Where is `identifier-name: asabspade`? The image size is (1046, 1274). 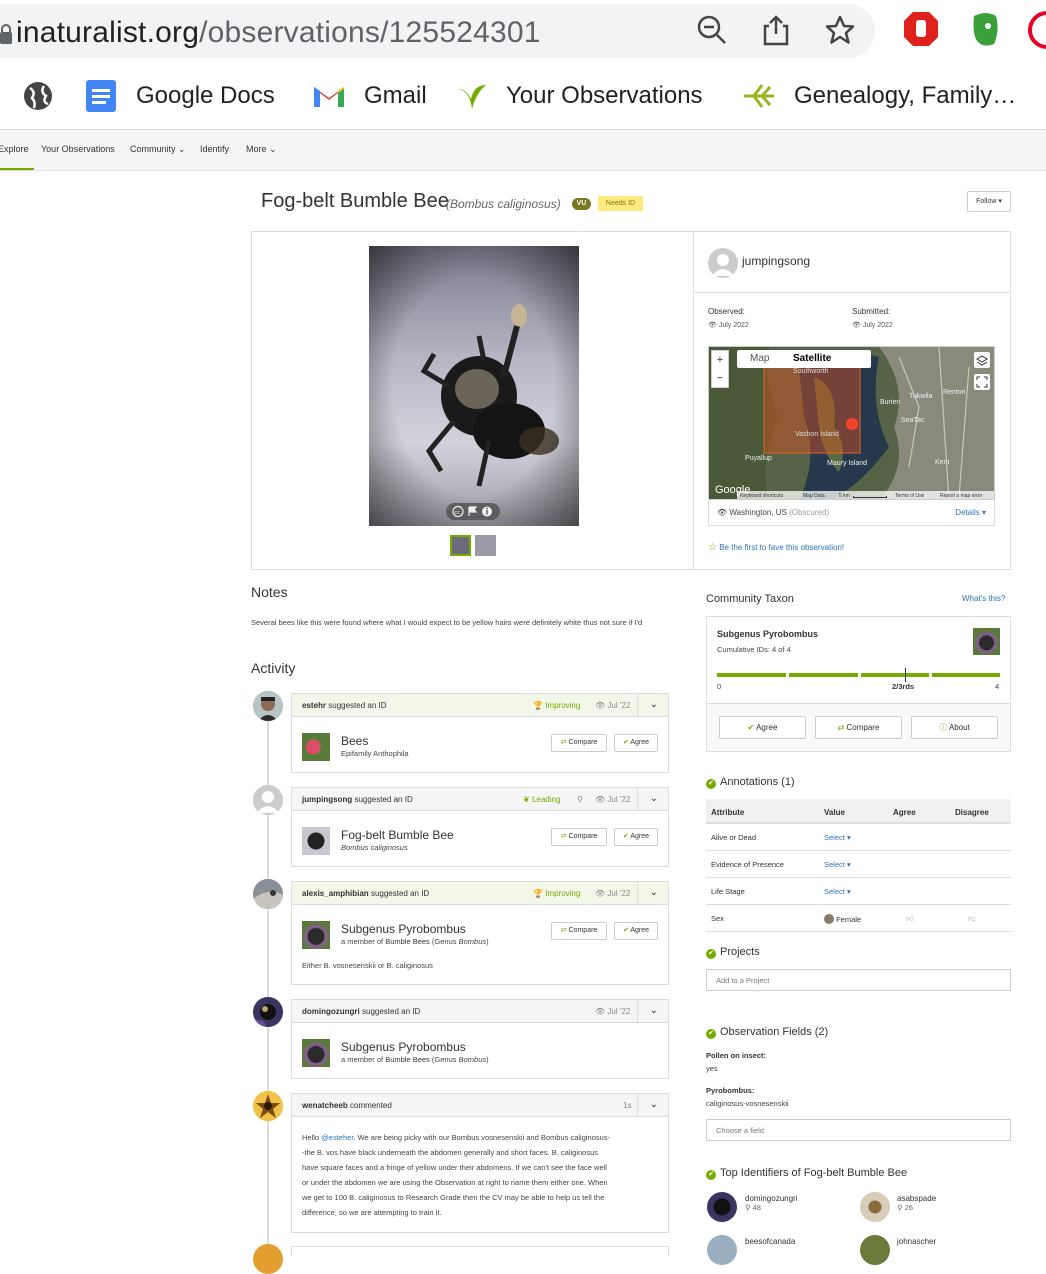 identifier-name: asabspade is located at coordinates (916, 1198).